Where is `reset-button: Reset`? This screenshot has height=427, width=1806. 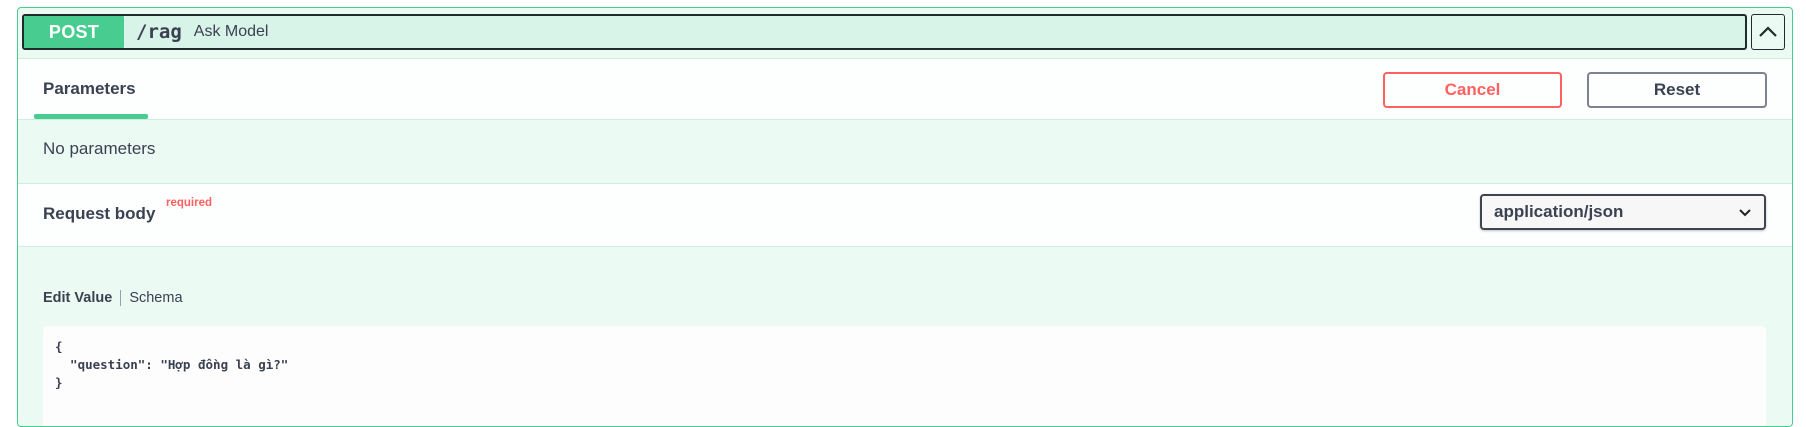 reset-button: Reset is located at coordinates (1677, 90).